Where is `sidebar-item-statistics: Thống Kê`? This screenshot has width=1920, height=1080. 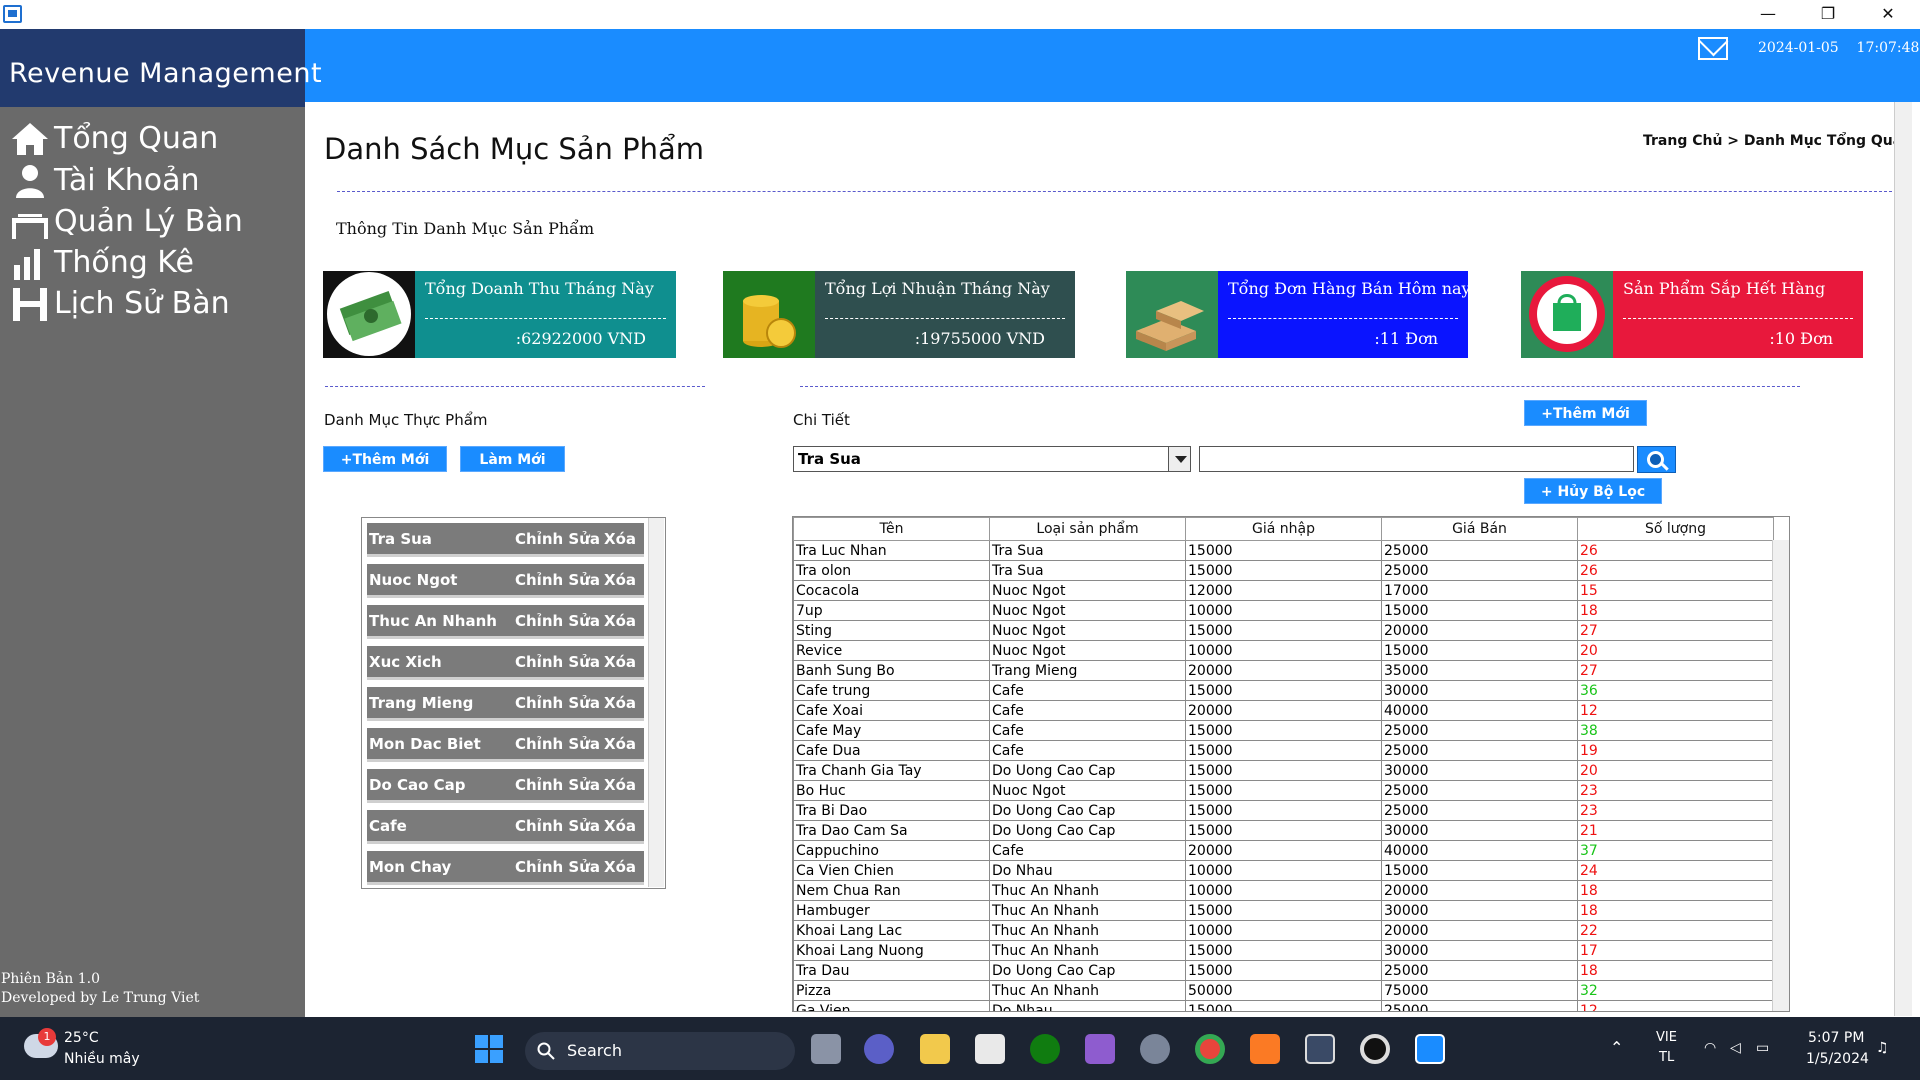 sidebar-item-statistics: Thống Kê is located at coordinates (155, 264).